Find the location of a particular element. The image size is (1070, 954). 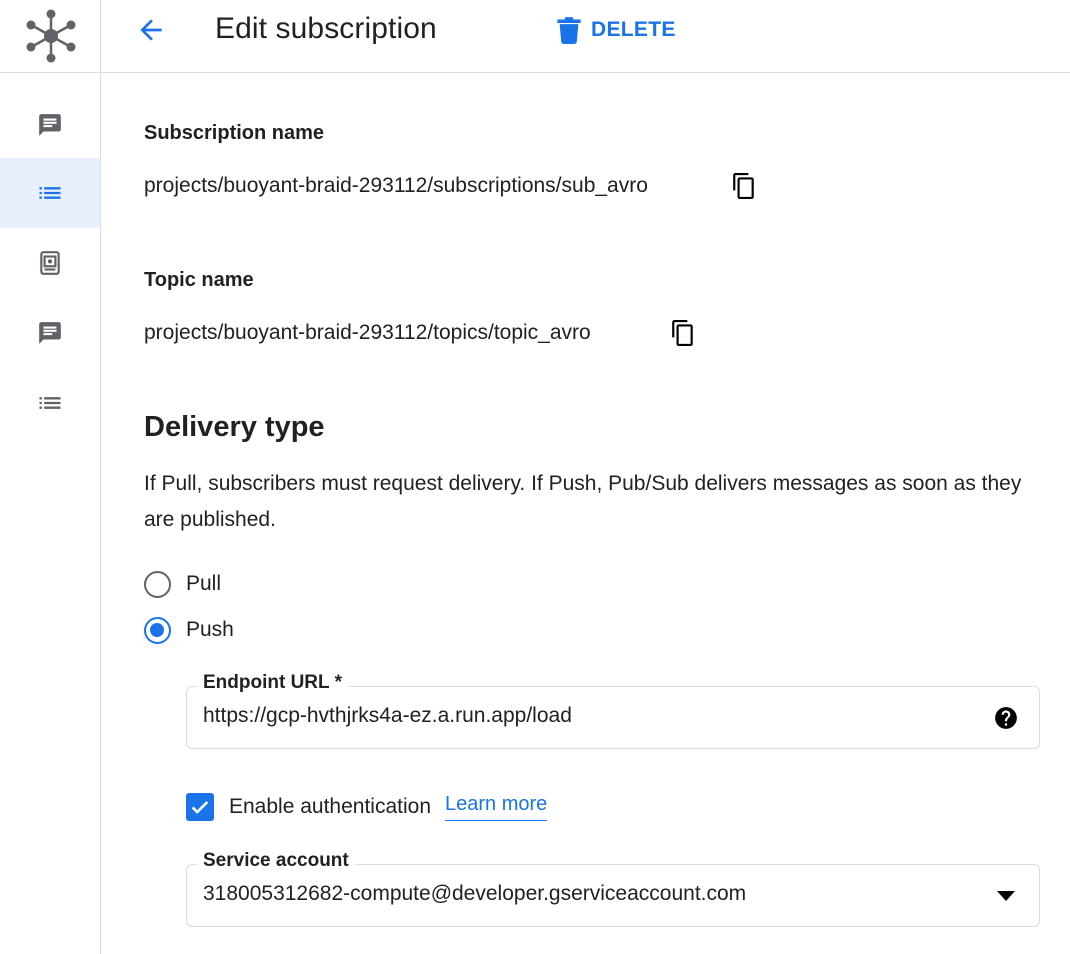

copy-topic-button is located at coordinates (683, 333).